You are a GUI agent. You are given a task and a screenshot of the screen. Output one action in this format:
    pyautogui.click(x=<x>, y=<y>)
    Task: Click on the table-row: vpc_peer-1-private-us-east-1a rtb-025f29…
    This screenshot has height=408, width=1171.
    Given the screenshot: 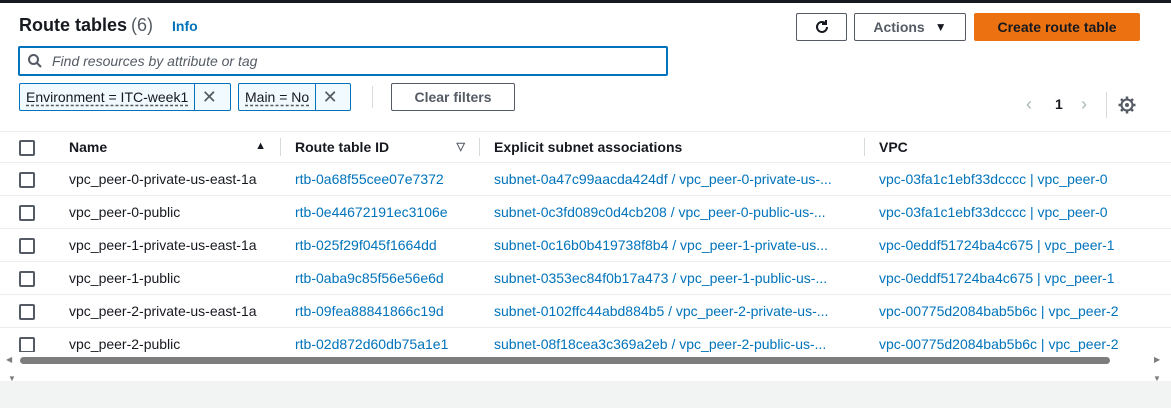 What is the action you would take?
    pyautogui.click(x=585, y=245)
    